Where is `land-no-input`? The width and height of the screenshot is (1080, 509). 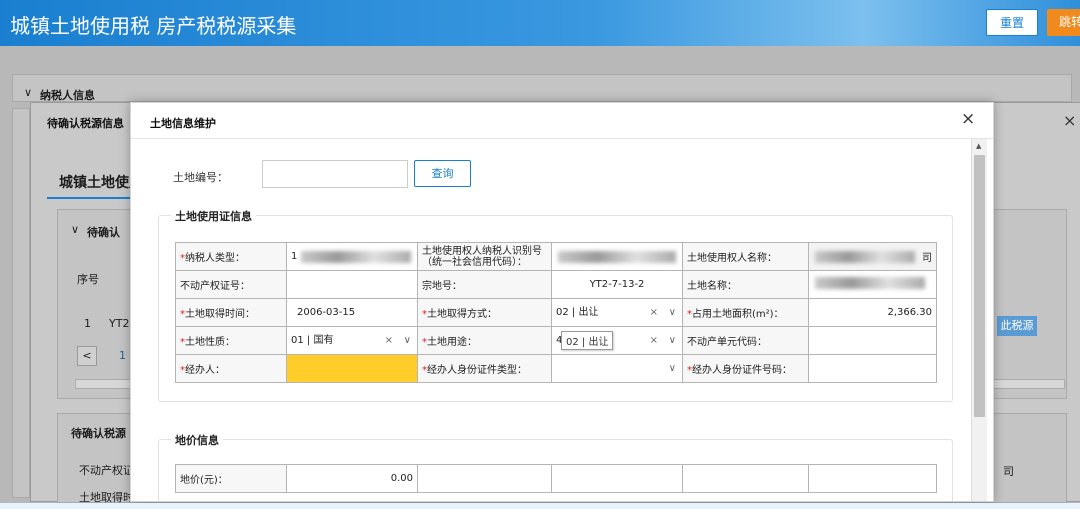 land-no-input is located at coordinates (335, 174).